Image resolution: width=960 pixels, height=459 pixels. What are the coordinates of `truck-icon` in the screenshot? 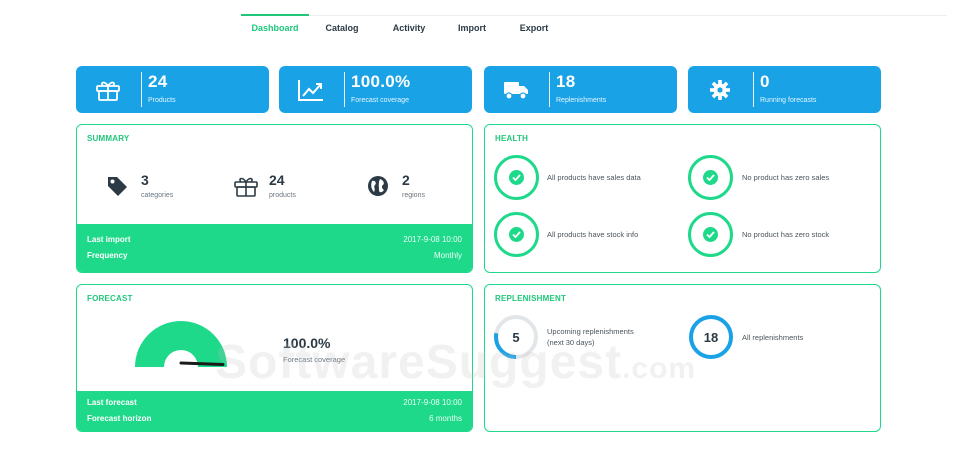 It's located at (516, 90).